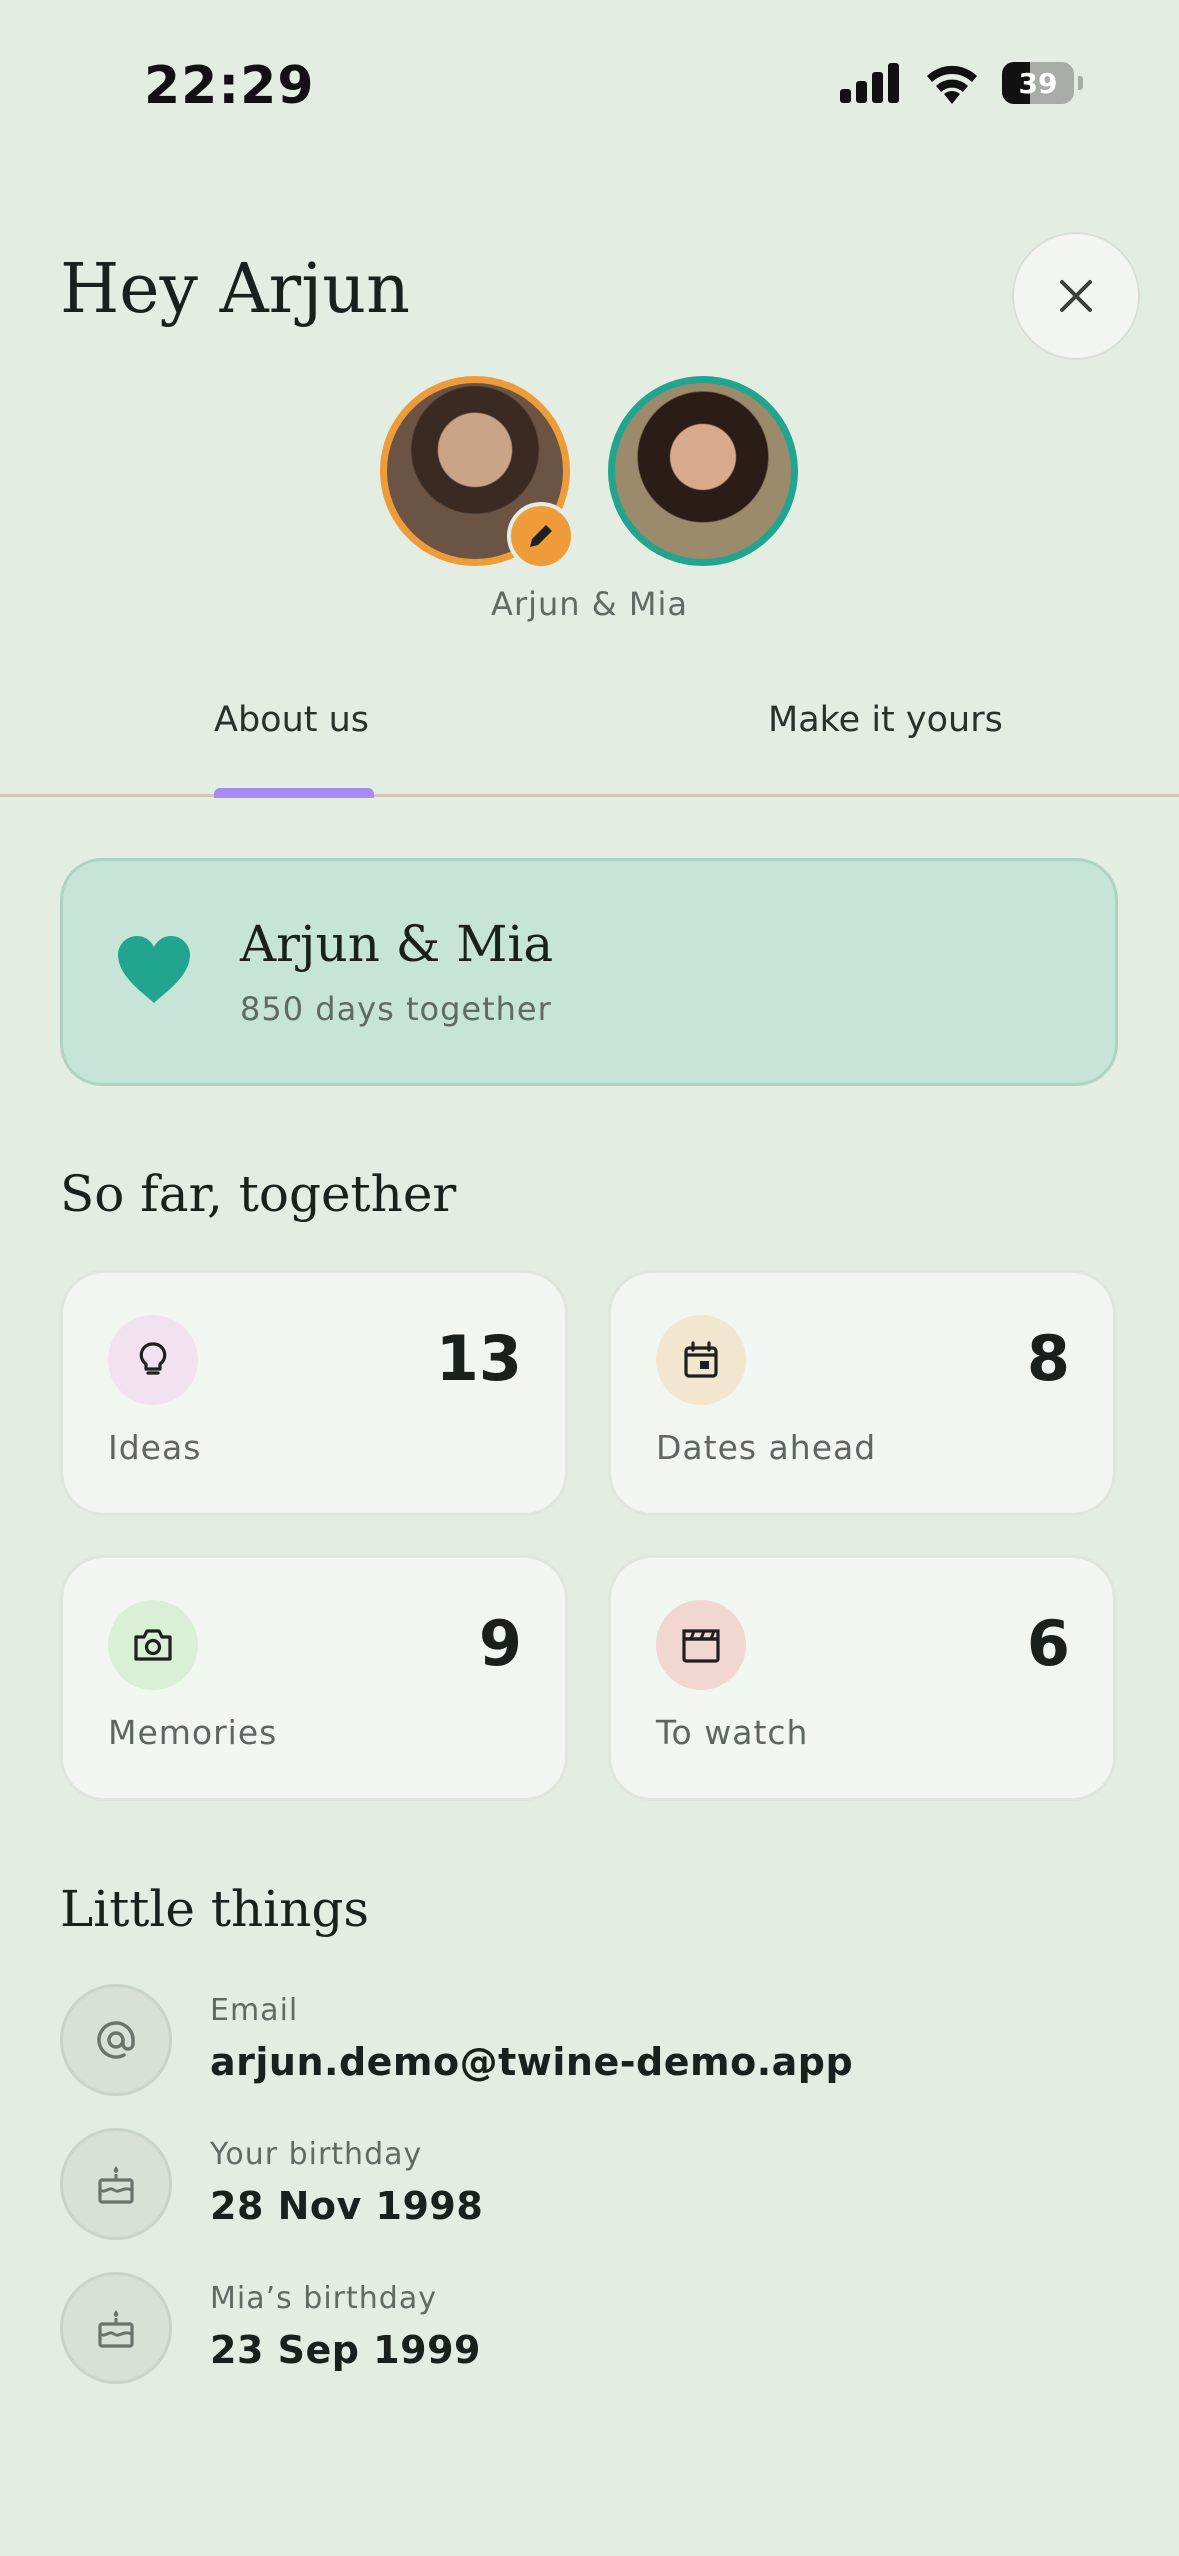 The height and width of the screenshot is (2556, 1179). I want to click on stat-value-to-watch: 6, so click(1048, 1643).